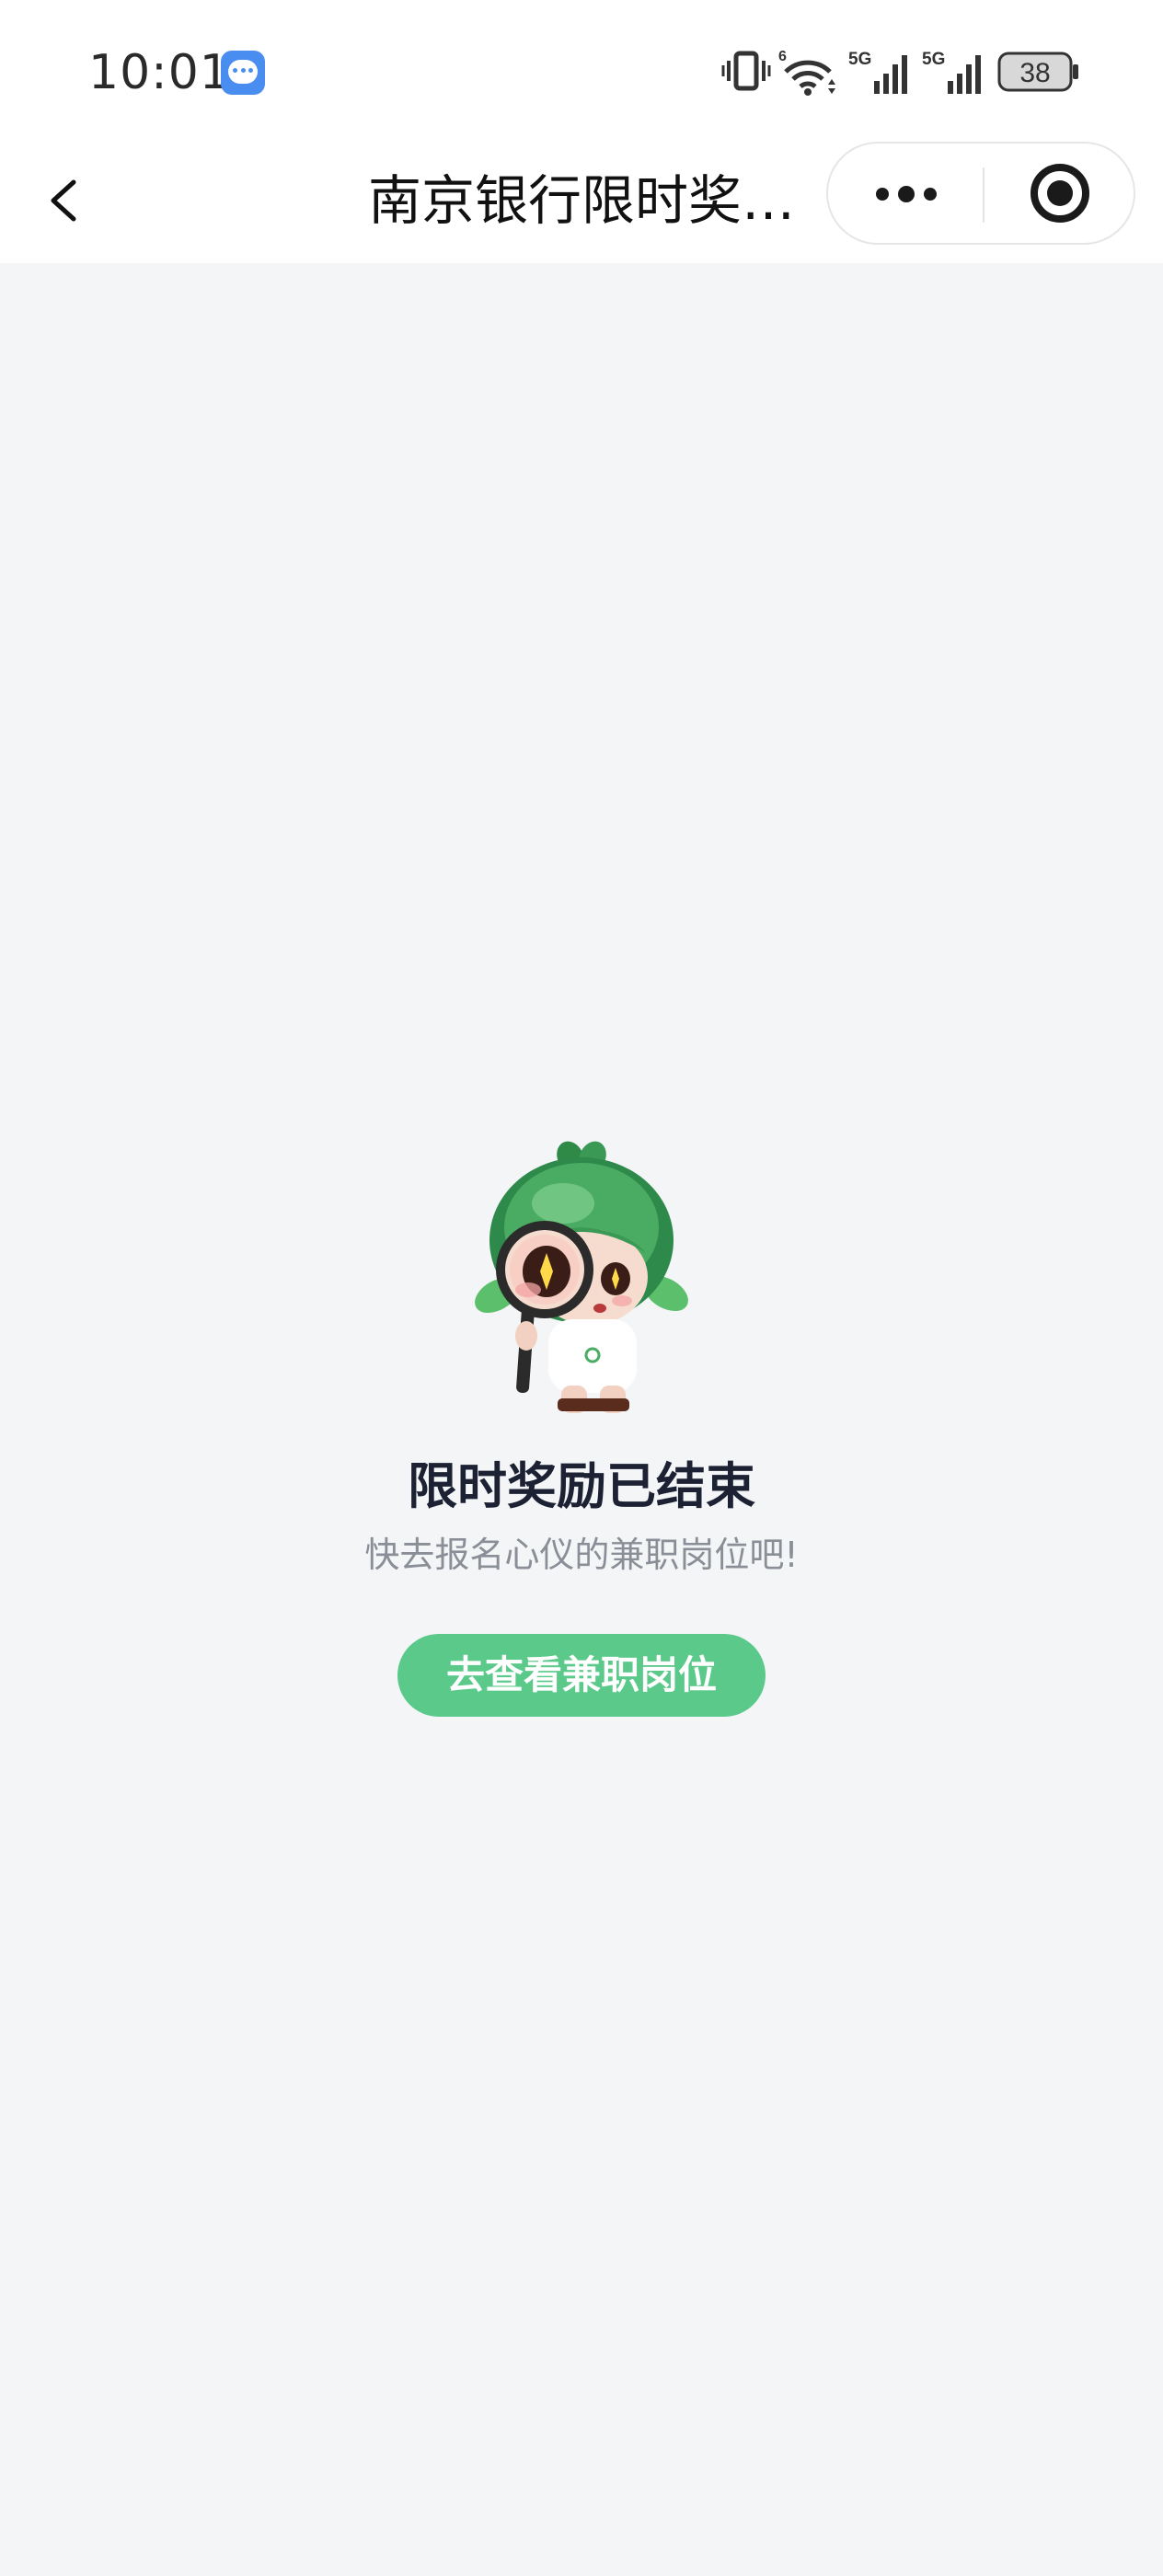 This screenshot has width=1163, height=2576. What do you see at coordinates (243, 73) in the screenshot?
I see `message-app-icon` at bounding box center [243, 73].